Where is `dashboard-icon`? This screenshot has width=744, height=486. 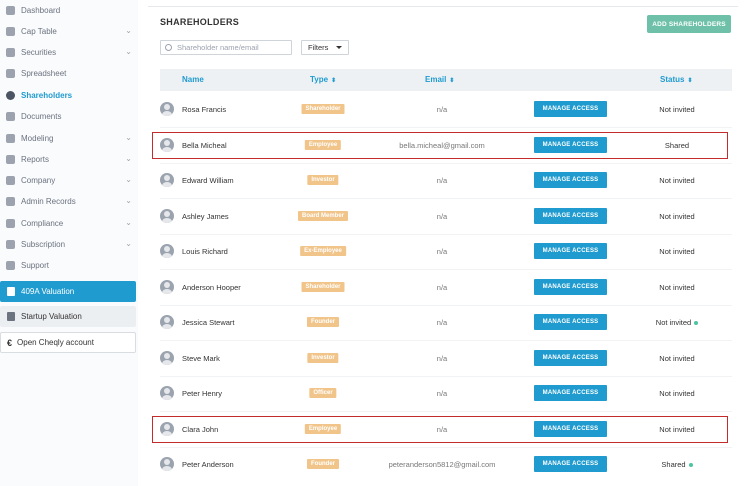
dashboard-icon is located at coordinates (10, 10).